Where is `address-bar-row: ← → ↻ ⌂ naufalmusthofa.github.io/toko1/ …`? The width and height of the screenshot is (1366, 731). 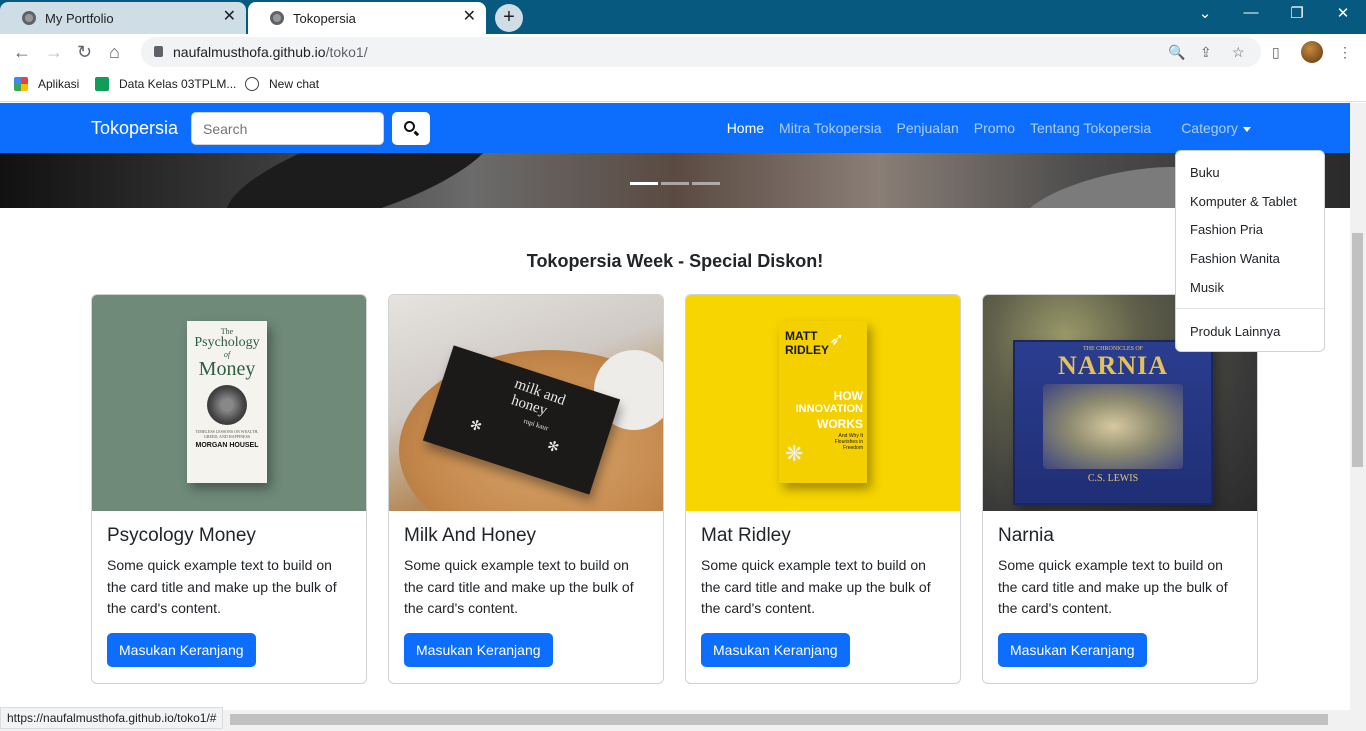
address-bar-row: ← → ↻ ⌂ naufalmusthofa.github.io/toko1/ … is located at coordinates (683, 52).